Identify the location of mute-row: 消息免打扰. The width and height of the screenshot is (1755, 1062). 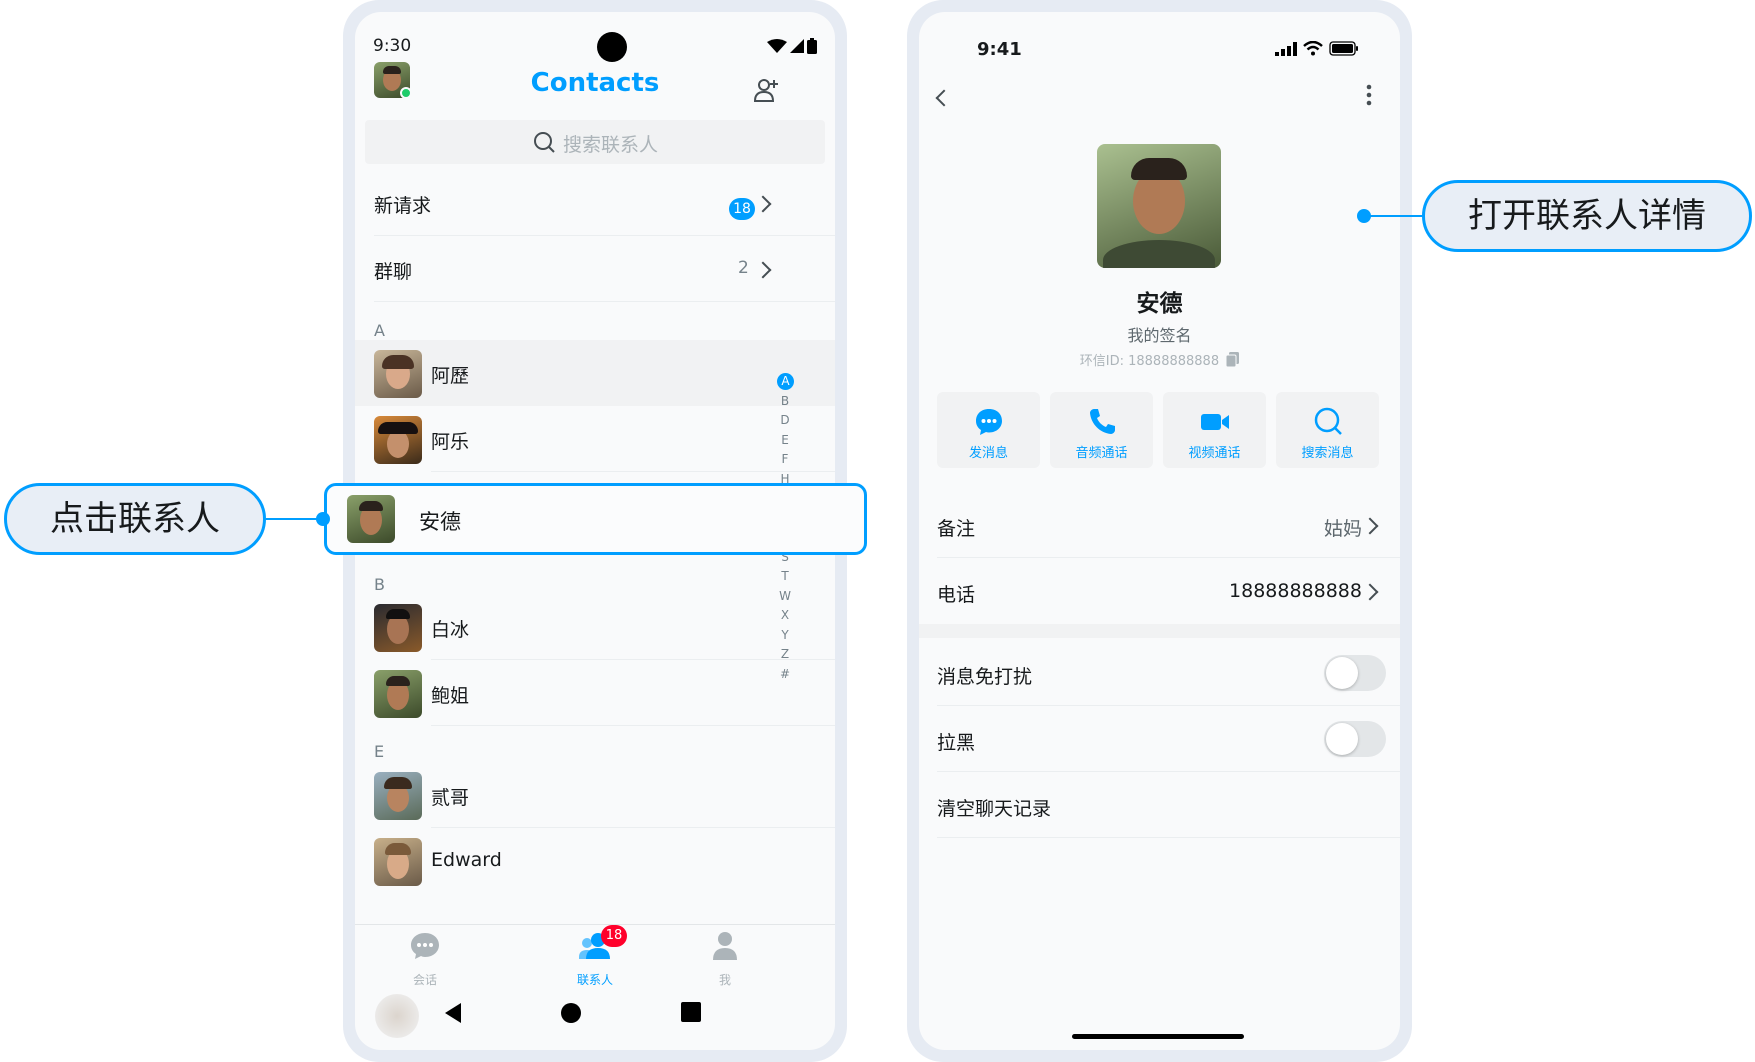
(1168, 673).